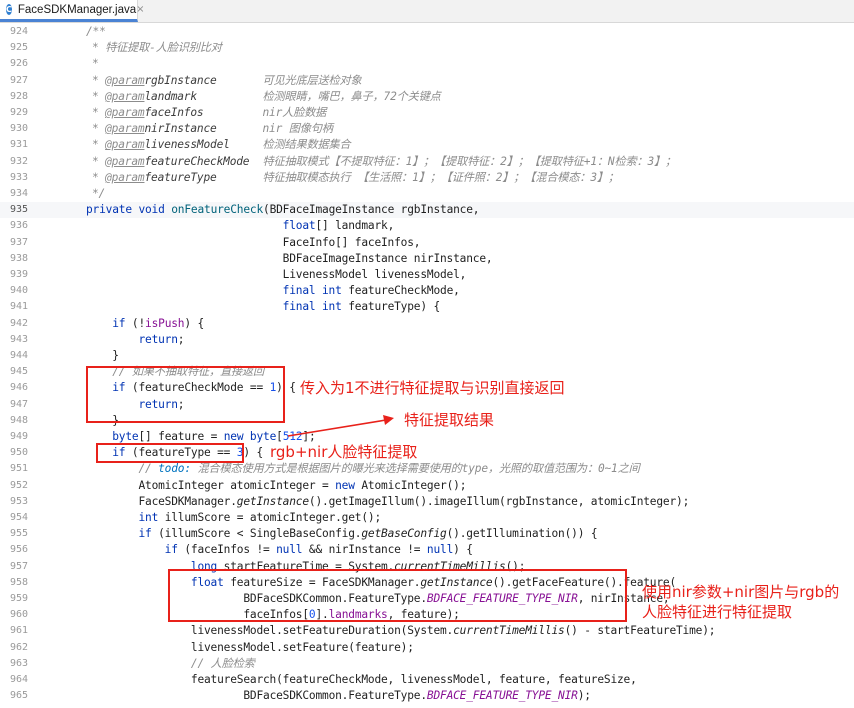 The image size is (854, 708). I want to click on code-token: nirInstance, so click(203, 129).